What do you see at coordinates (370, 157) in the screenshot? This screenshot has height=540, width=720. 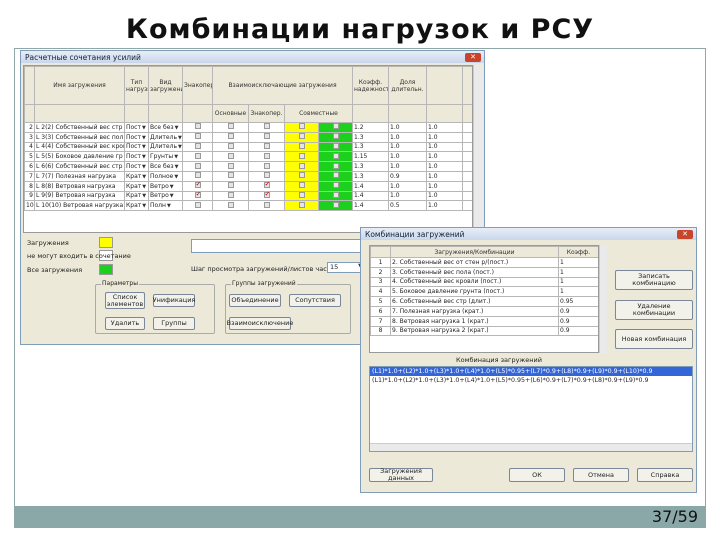 I see `coef-cell: 1.15` at bounding box center [370, 157].